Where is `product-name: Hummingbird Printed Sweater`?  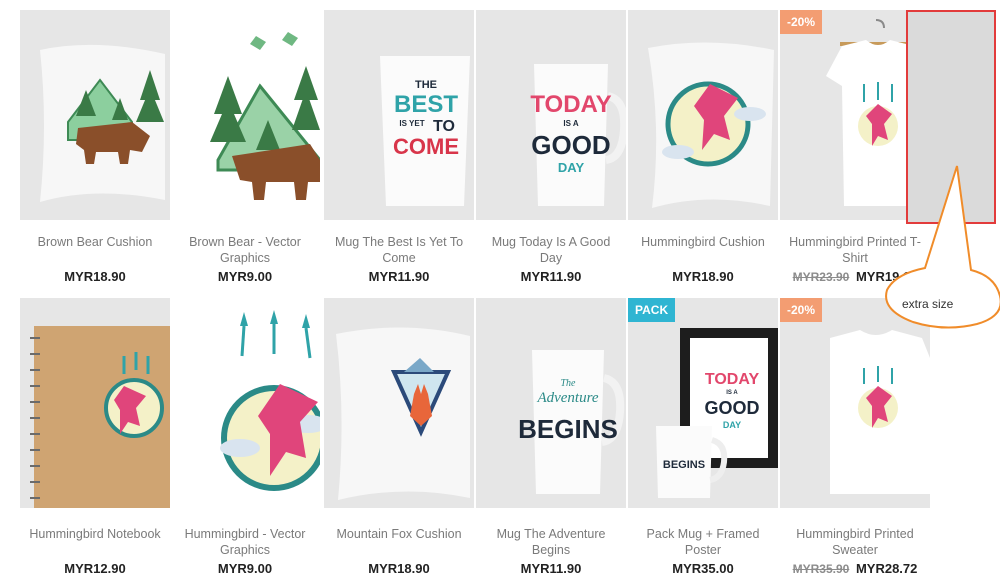 product-name: Hummingbird Printed Sweater is located at coordinates (855, 542).